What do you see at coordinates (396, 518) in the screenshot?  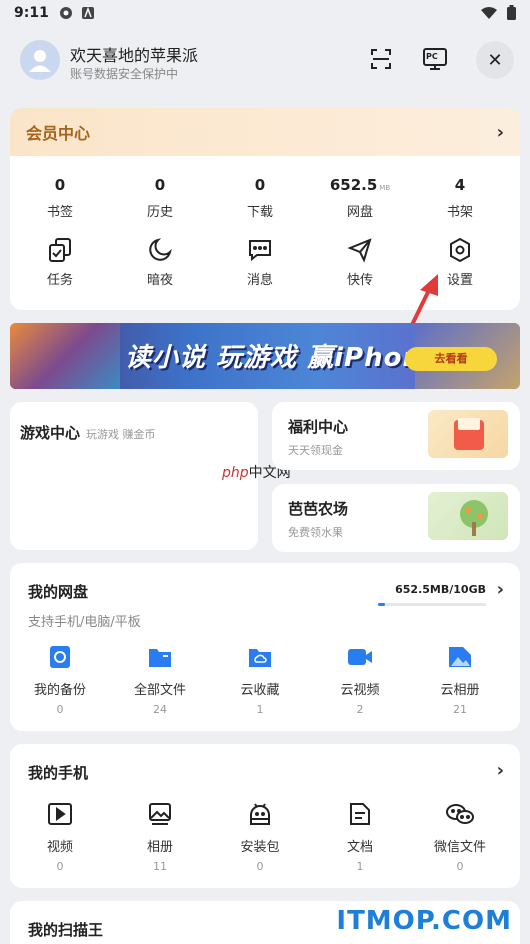 I see `baba-farm-card: 芭芭农场 免费领水果` at bounding box center [396, 518].